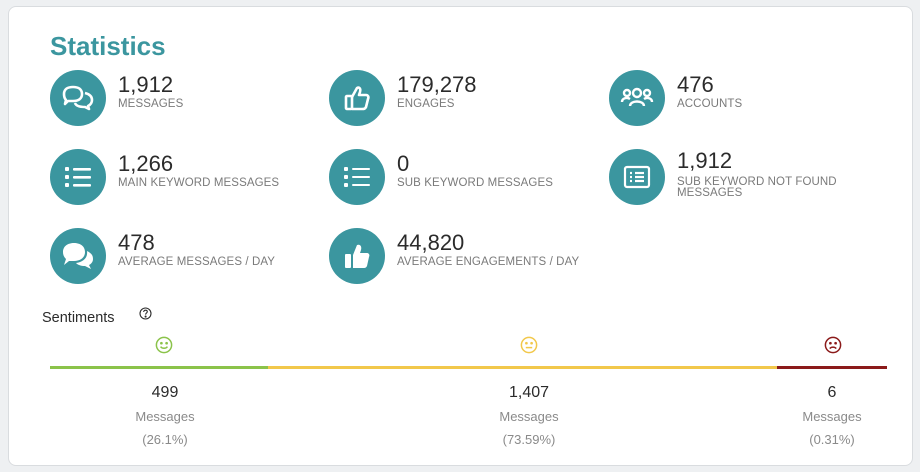  I want to click on stat-main-keyword-messages: 1,266 MAIN KEYWORD MESSAGES, so click(180, 177).